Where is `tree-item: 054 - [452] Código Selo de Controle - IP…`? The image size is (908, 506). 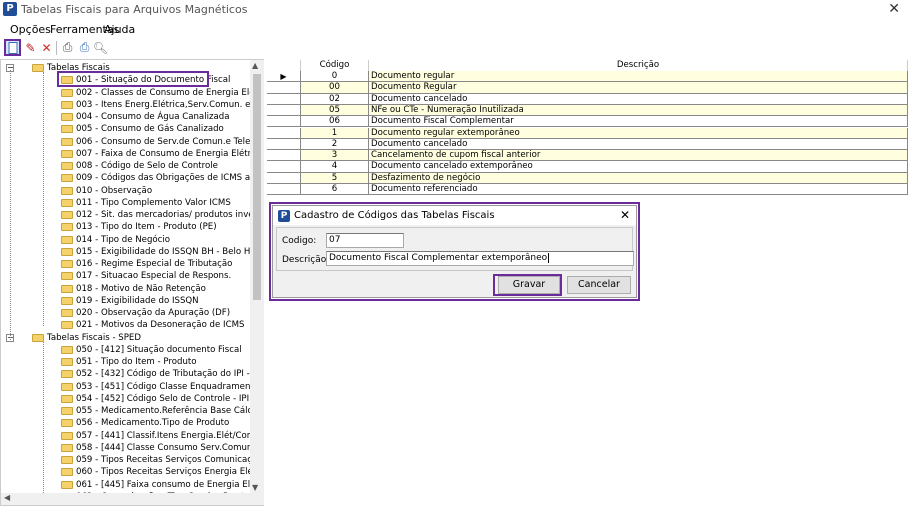 tree-item: 054 - [452] Código Selo de Controle - IP… is located at coordinates (126, 399).